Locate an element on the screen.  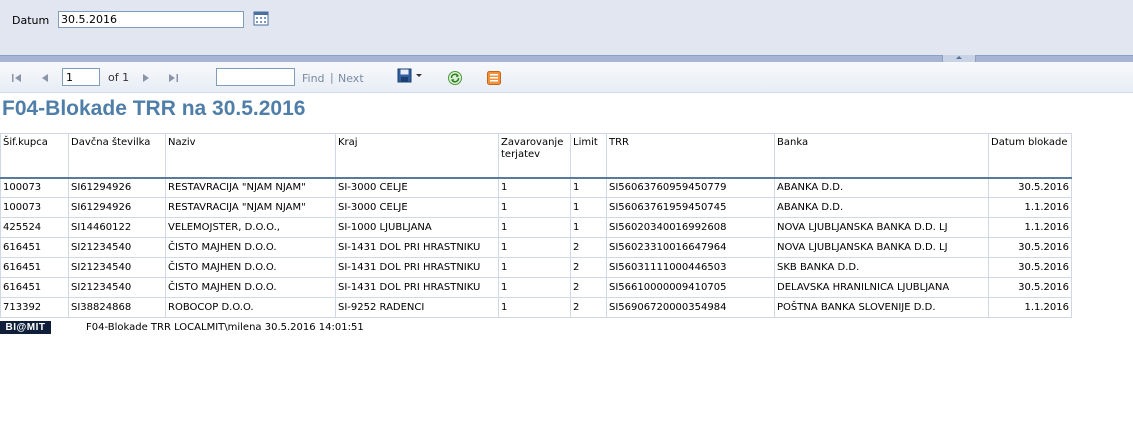
column-header-insurance: Zavarovanje terjatev is located at coordinates (534, 156).